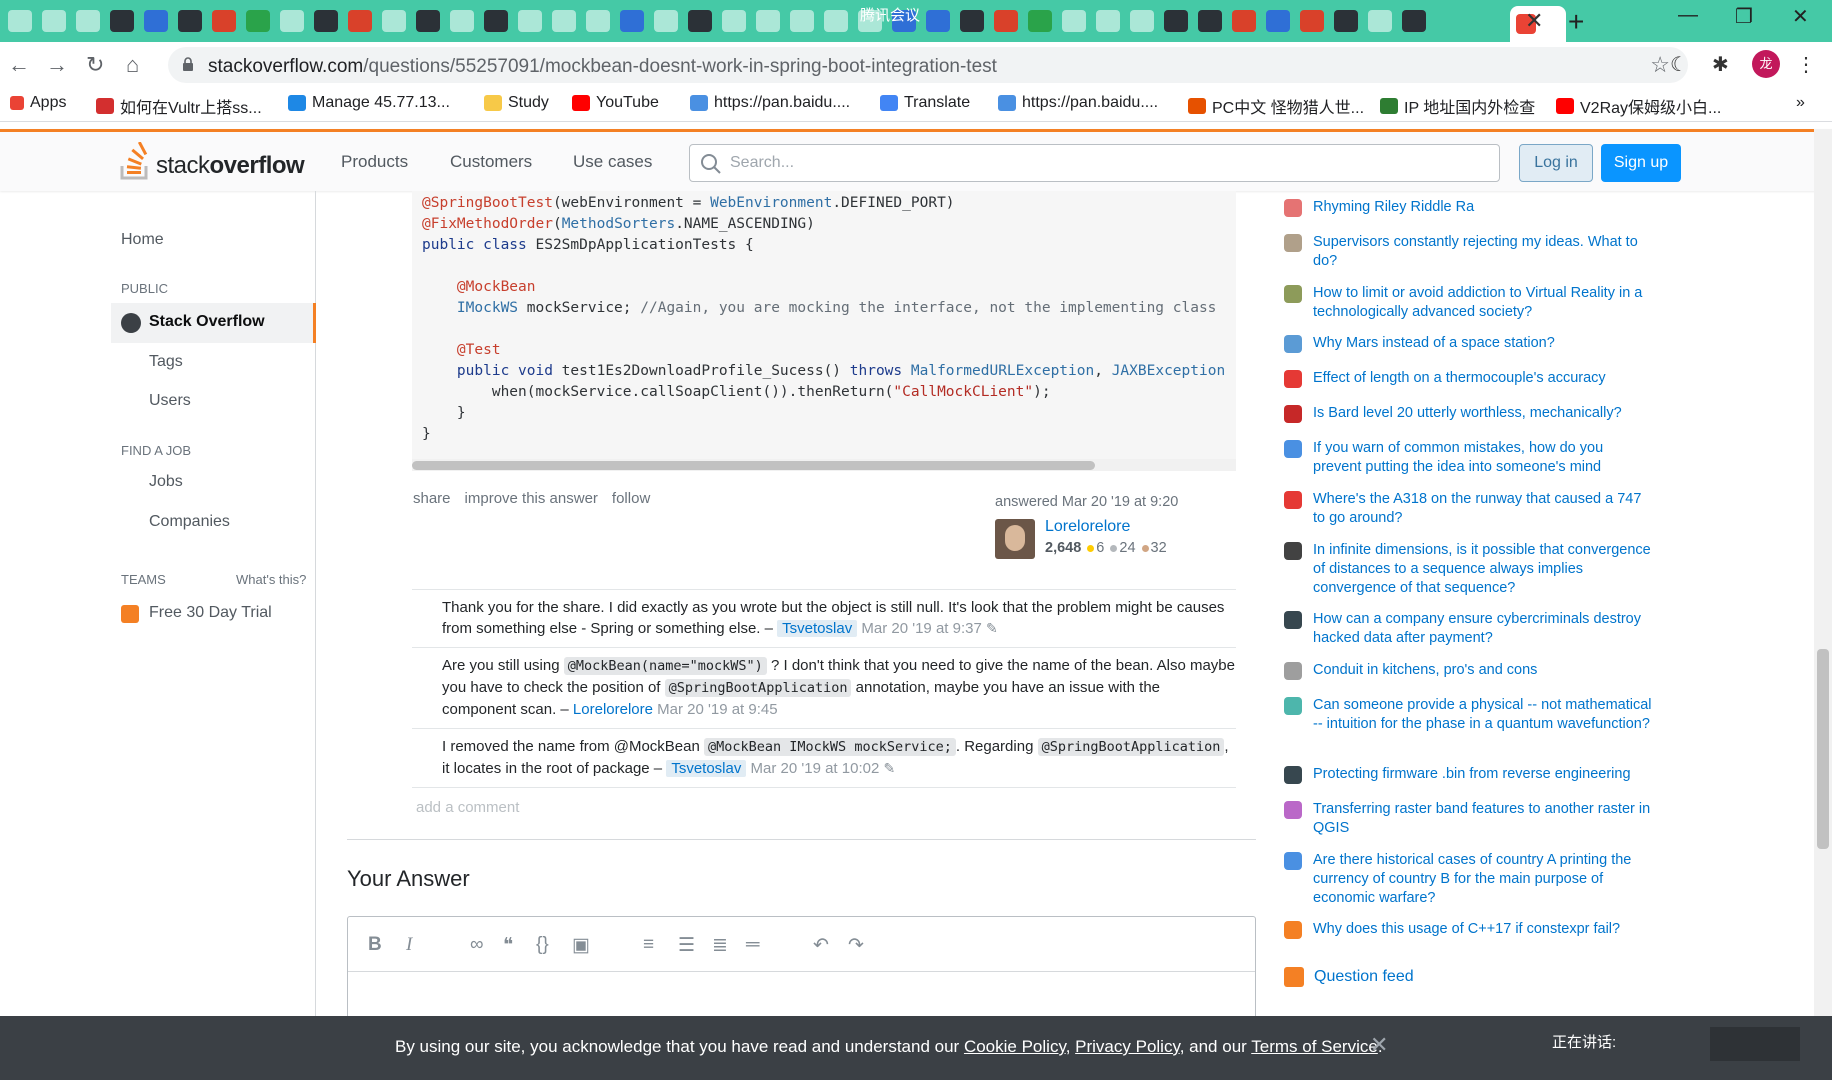 The image size is (1832, 1080). What do you see at coordinates (817, 628) in the screenshot?
I see `comment-user-link: Tsvetoslav` at bounding box center [817, 628].